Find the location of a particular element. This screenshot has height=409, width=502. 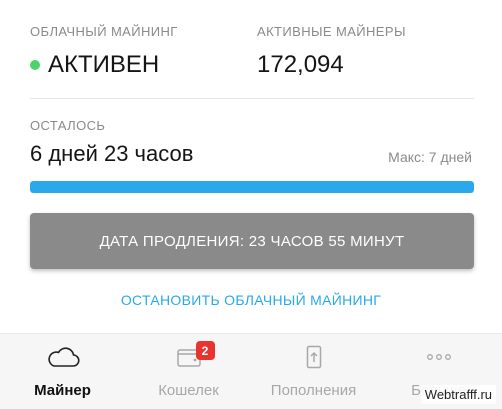

wallet-icon: 2 is located at coordinates (195, 355).